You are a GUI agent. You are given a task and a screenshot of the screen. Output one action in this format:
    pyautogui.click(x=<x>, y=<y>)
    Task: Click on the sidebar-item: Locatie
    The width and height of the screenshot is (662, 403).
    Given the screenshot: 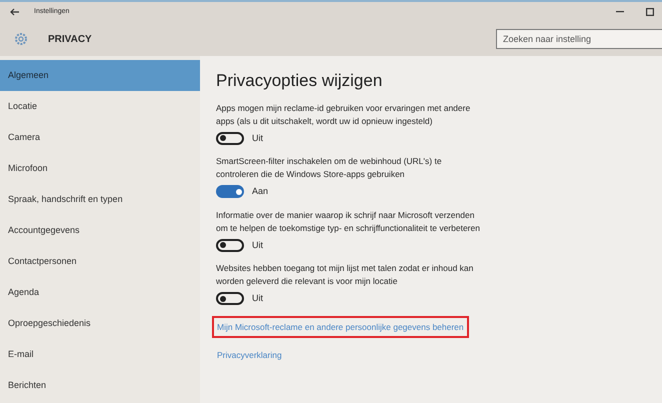 What is the action you would take?
    pyautogui.click(x=100, y=106)
    